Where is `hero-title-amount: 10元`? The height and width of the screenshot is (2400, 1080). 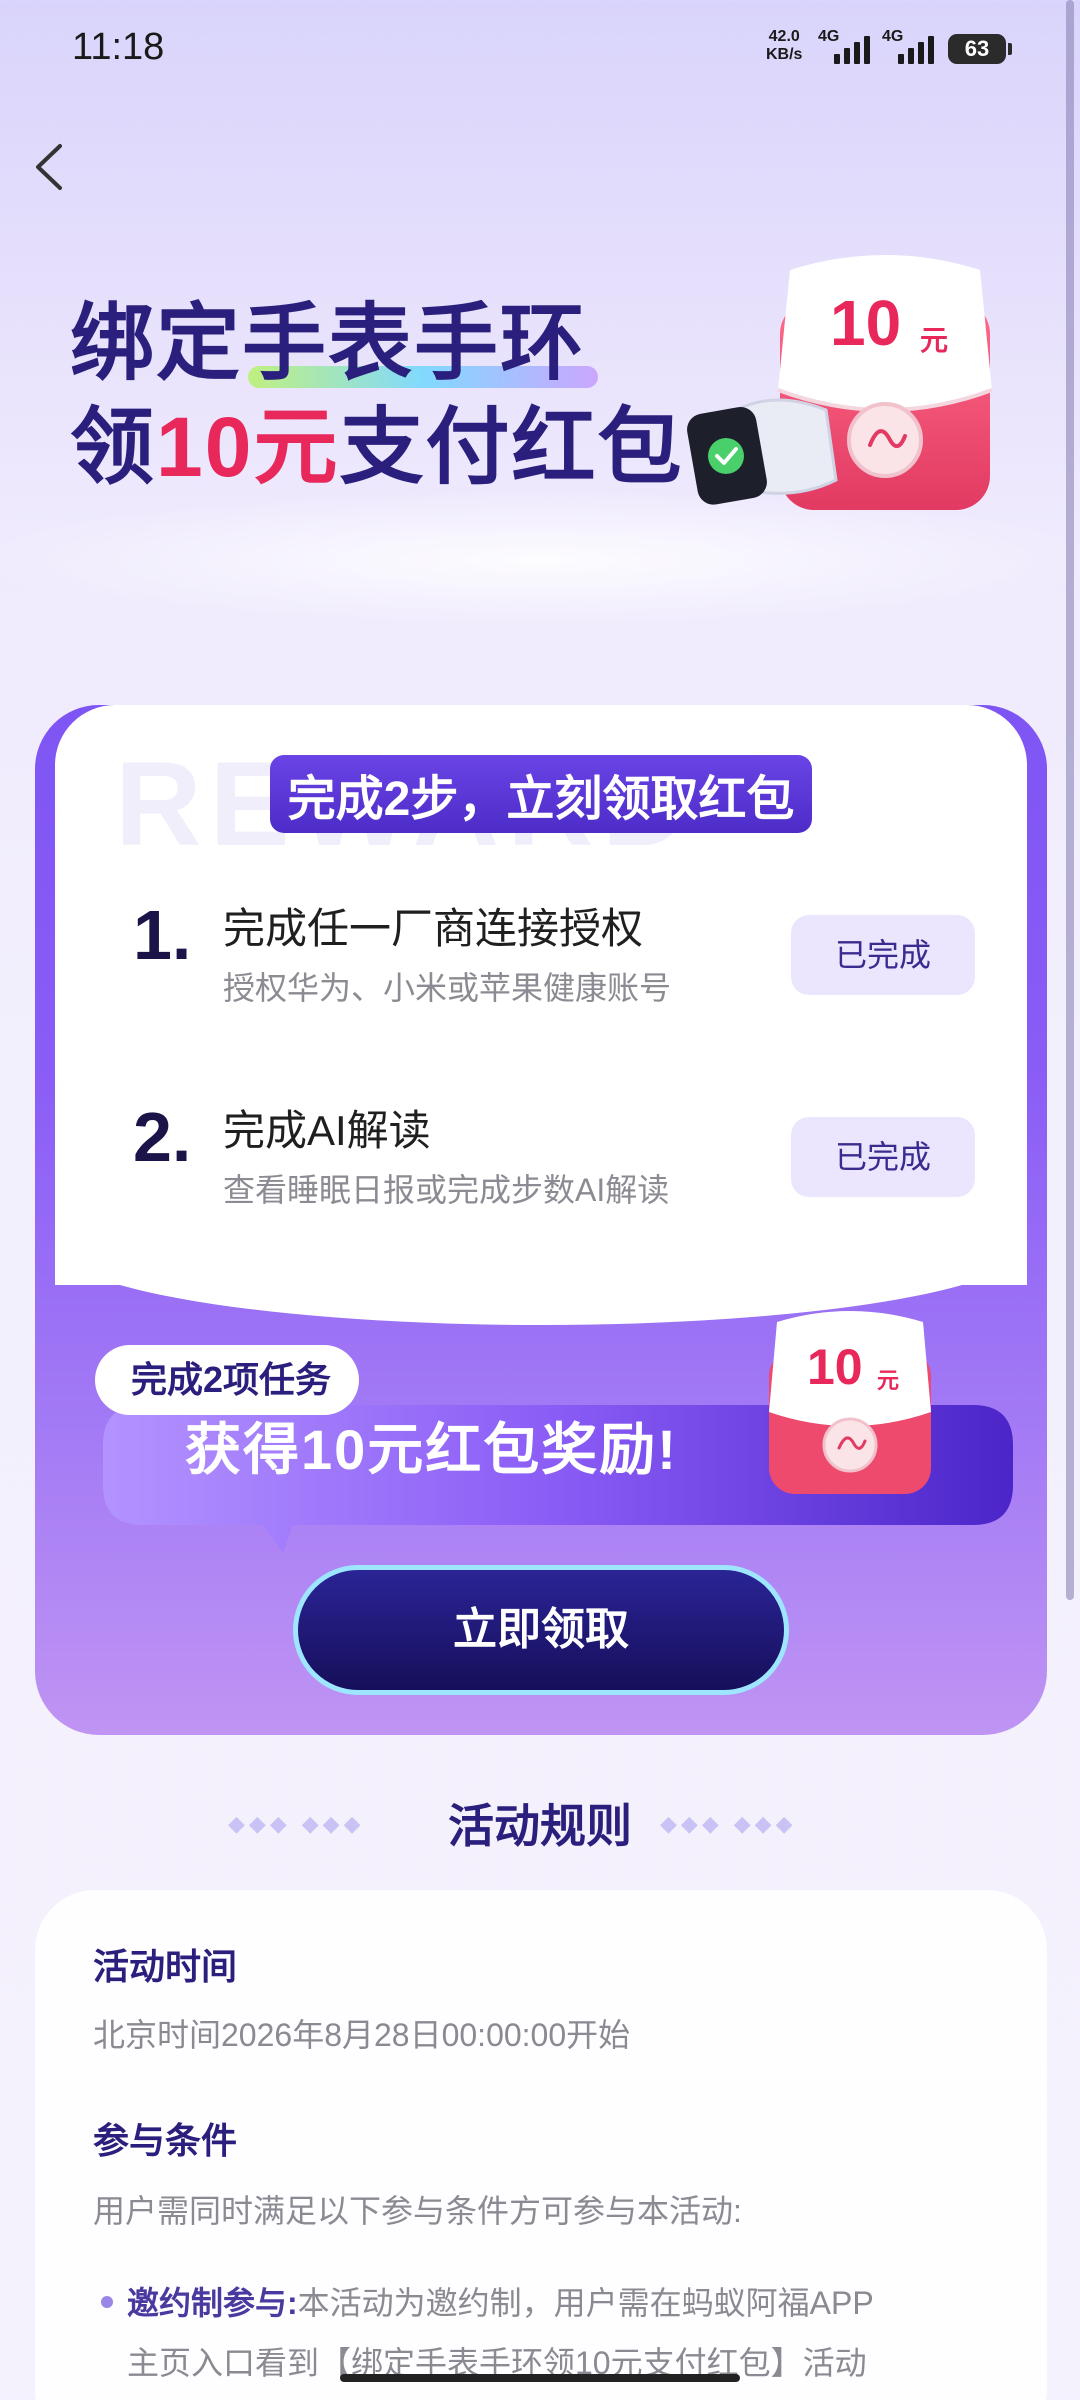
hero-title-amount: 10元 is located at coordinates (248, 447).